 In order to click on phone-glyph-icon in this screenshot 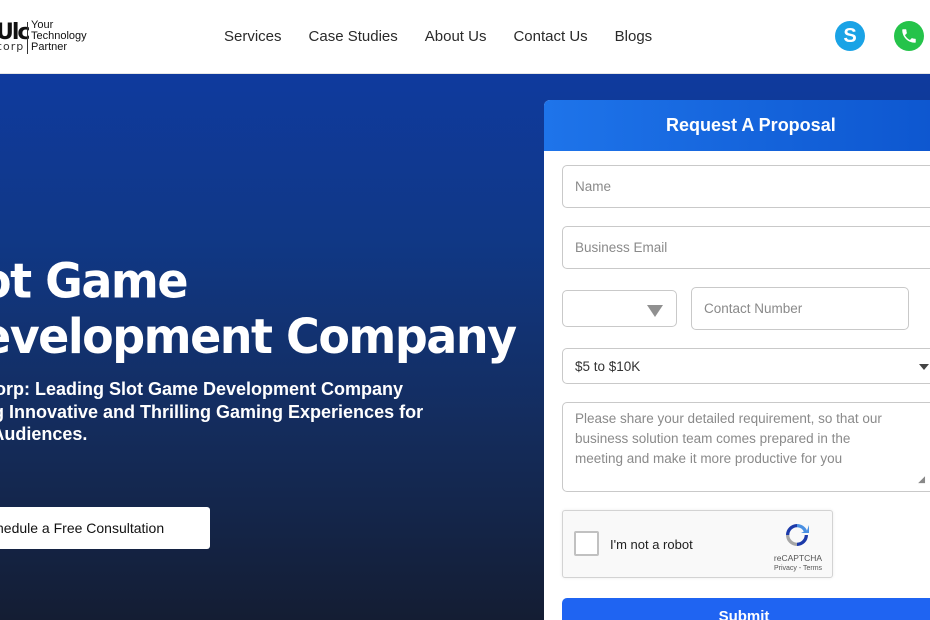, I will do `click(909, 36)`.